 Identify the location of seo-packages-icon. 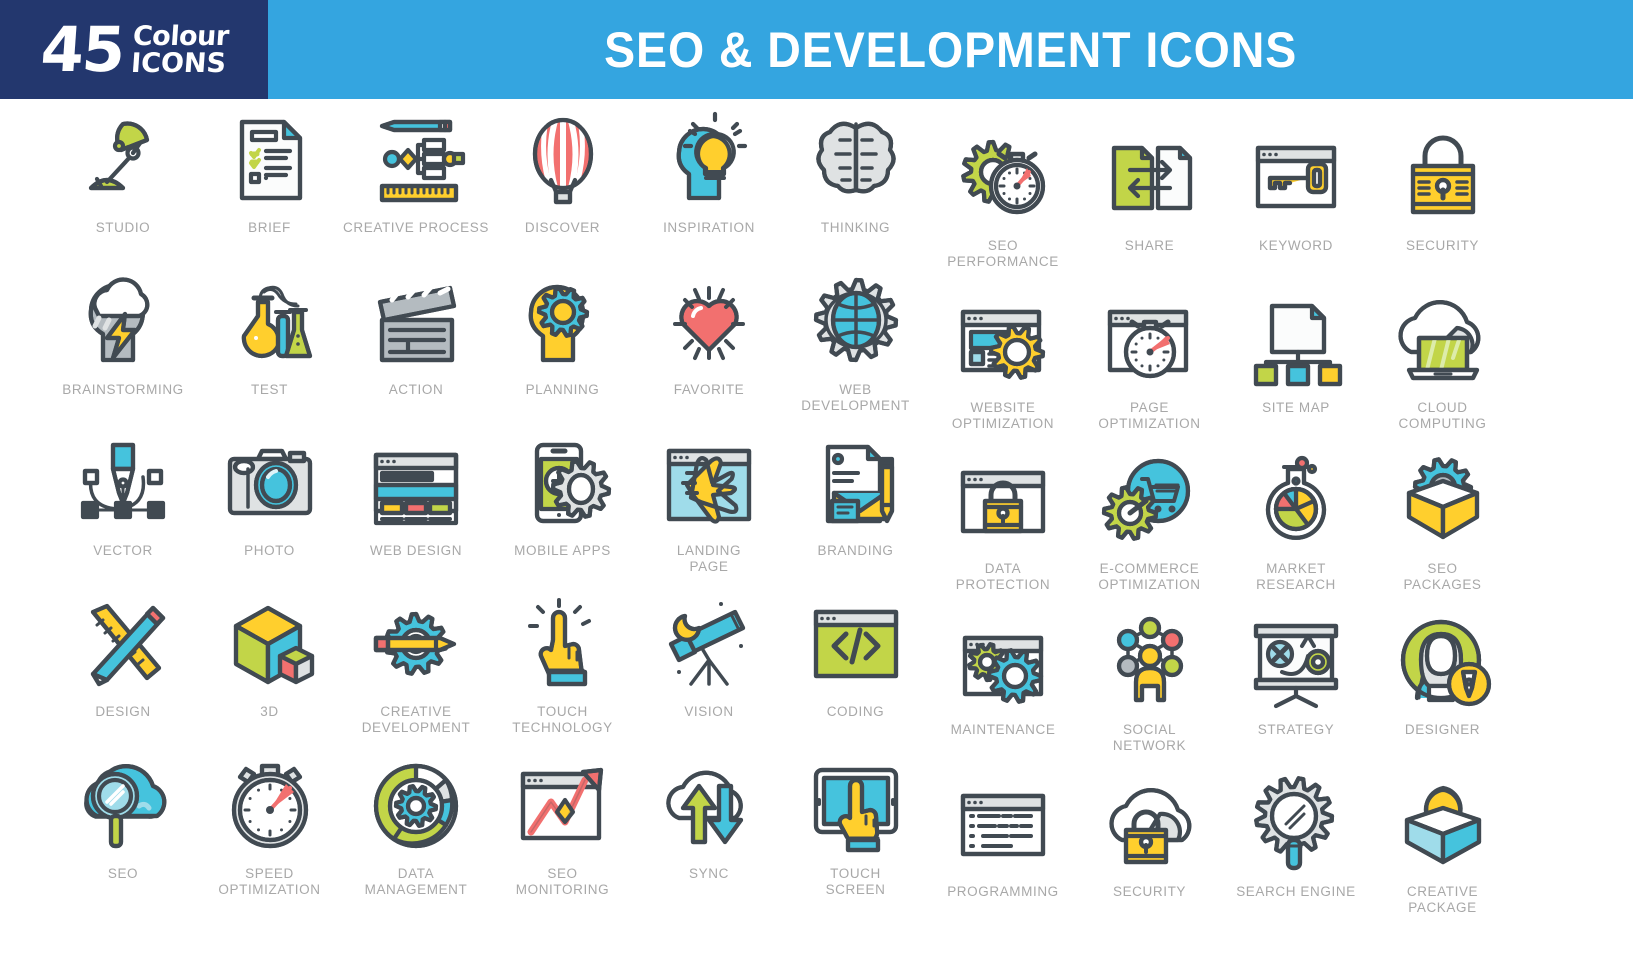
(1443, 501).